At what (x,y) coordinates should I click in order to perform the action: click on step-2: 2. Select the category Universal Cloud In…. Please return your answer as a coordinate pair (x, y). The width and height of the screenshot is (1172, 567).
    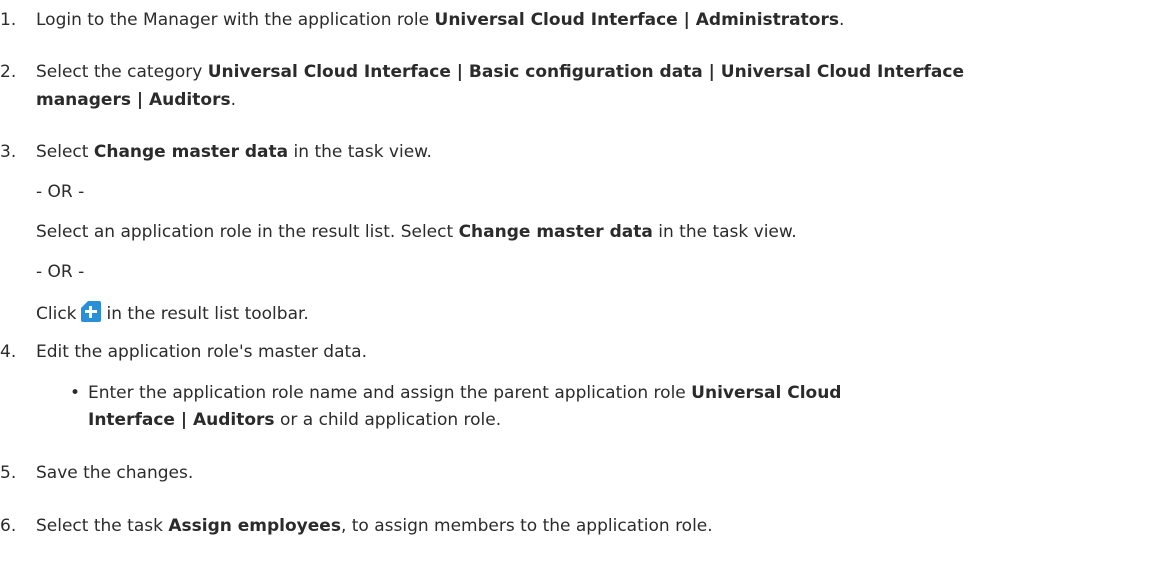
    Looking at the image, I should click on (482, 72).